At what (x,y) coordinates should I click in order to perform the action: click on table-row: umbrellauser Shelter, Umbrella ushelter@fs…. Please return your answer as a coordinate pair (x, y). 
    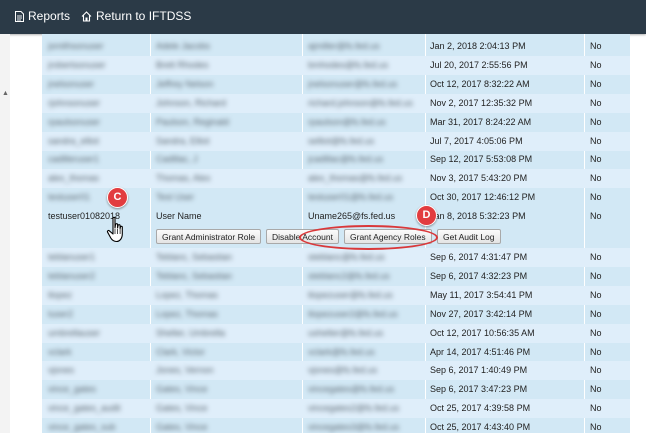
    Looking at the image, I should click on (336, 333).